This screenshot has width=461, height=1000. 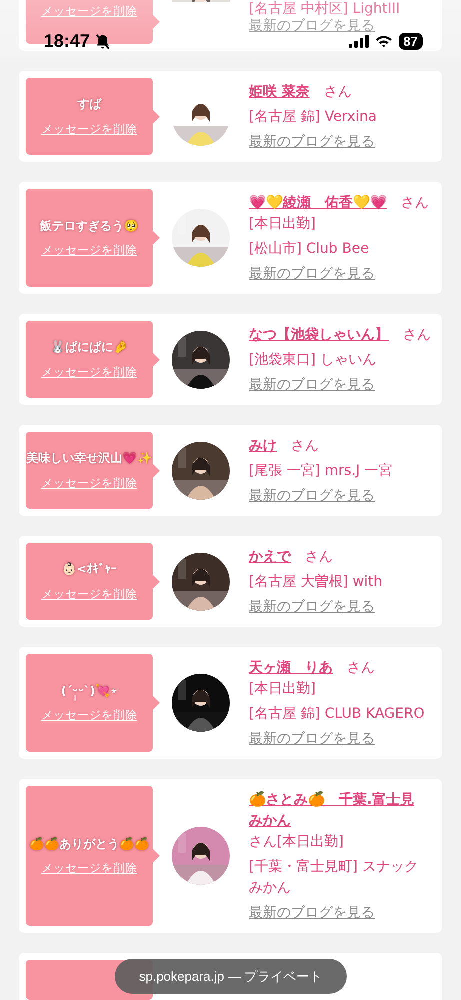 I want to click on girl-name-link: みけ, so click(x=263, y=446).